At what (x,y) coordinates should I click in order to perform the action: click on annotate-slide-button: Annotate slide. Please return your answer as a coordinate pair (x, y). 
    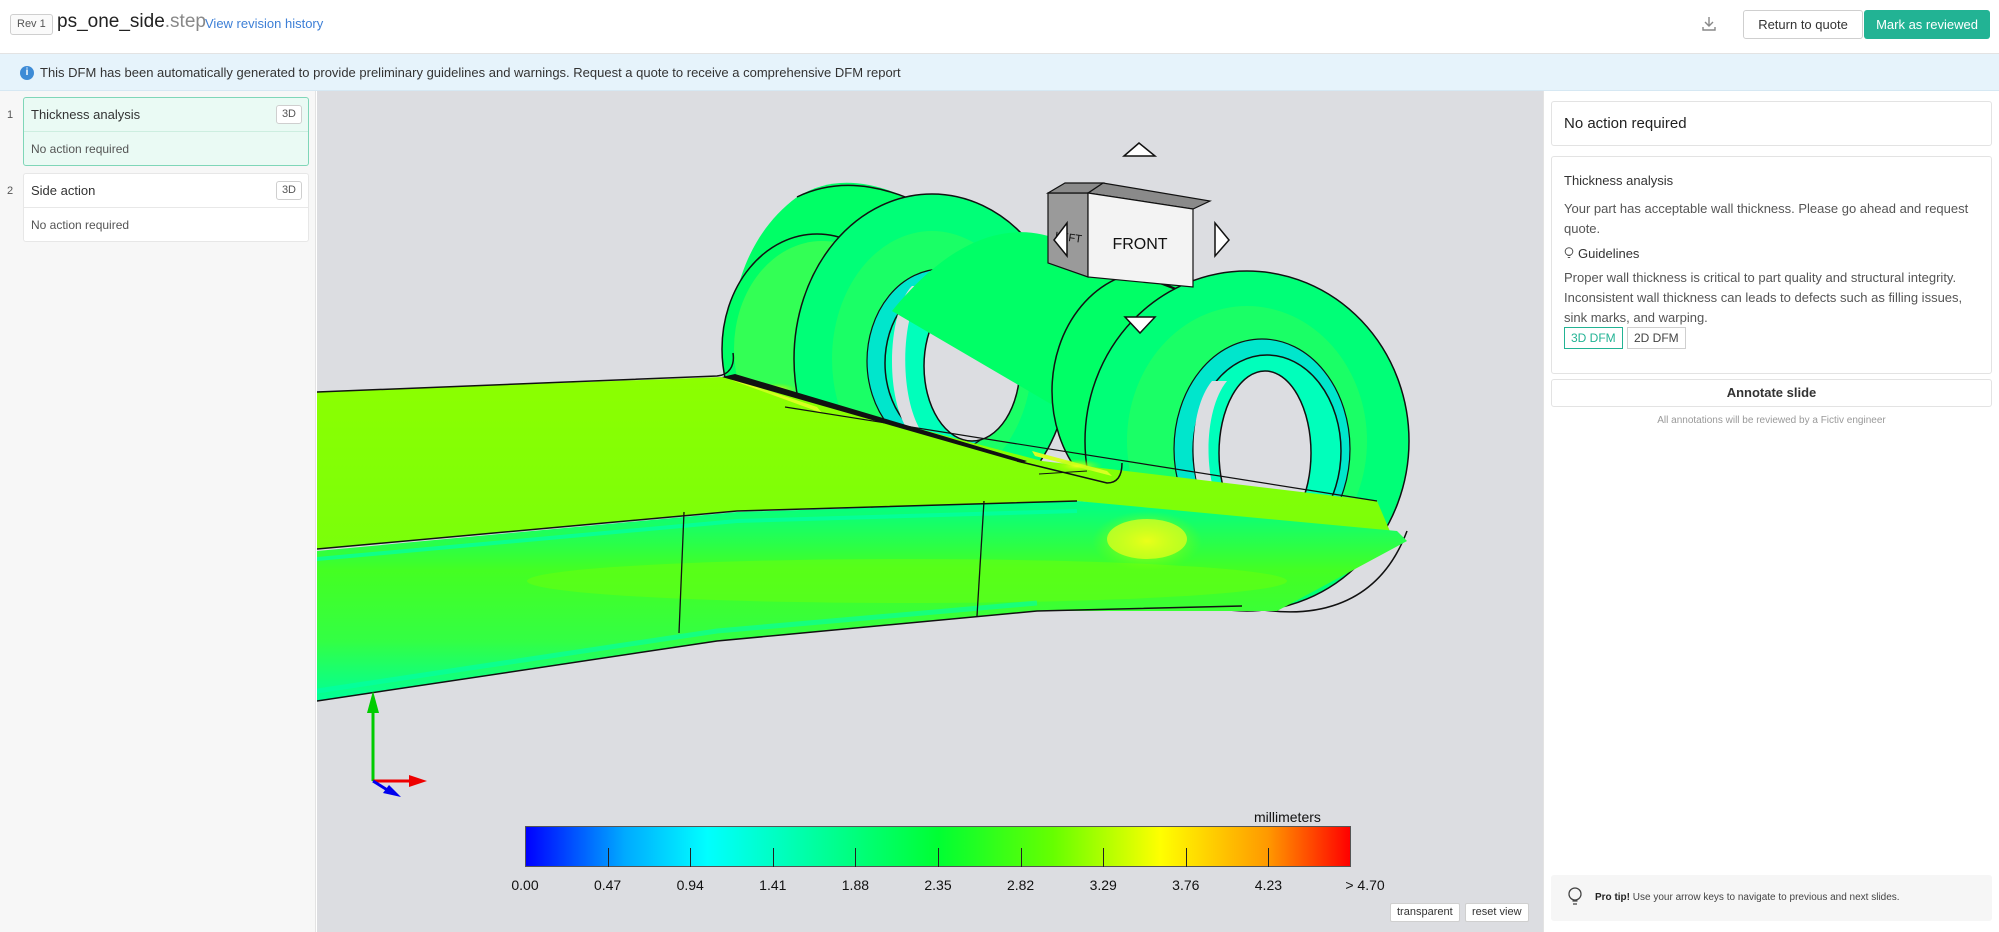
    Looking at the image, I should click on (1771, 393).